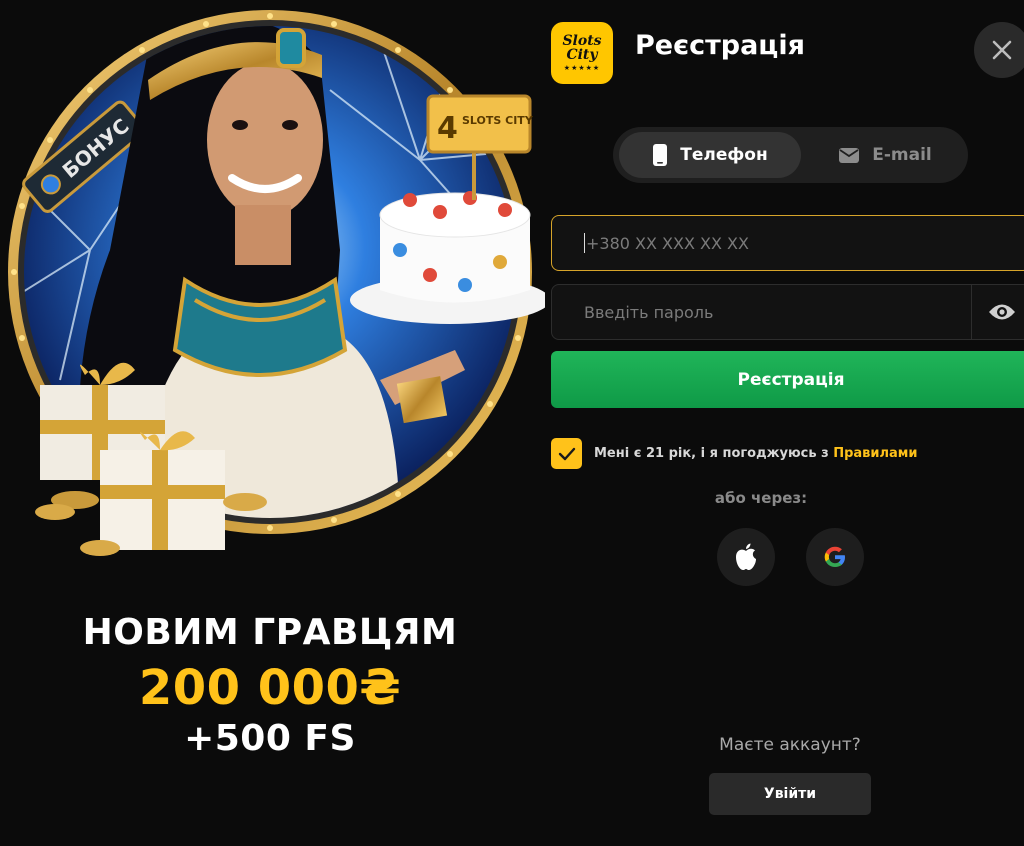 This screenshot has height=846, width=1024. I want to click on password-placeholder: Введіть пароль, so click(649, 312).